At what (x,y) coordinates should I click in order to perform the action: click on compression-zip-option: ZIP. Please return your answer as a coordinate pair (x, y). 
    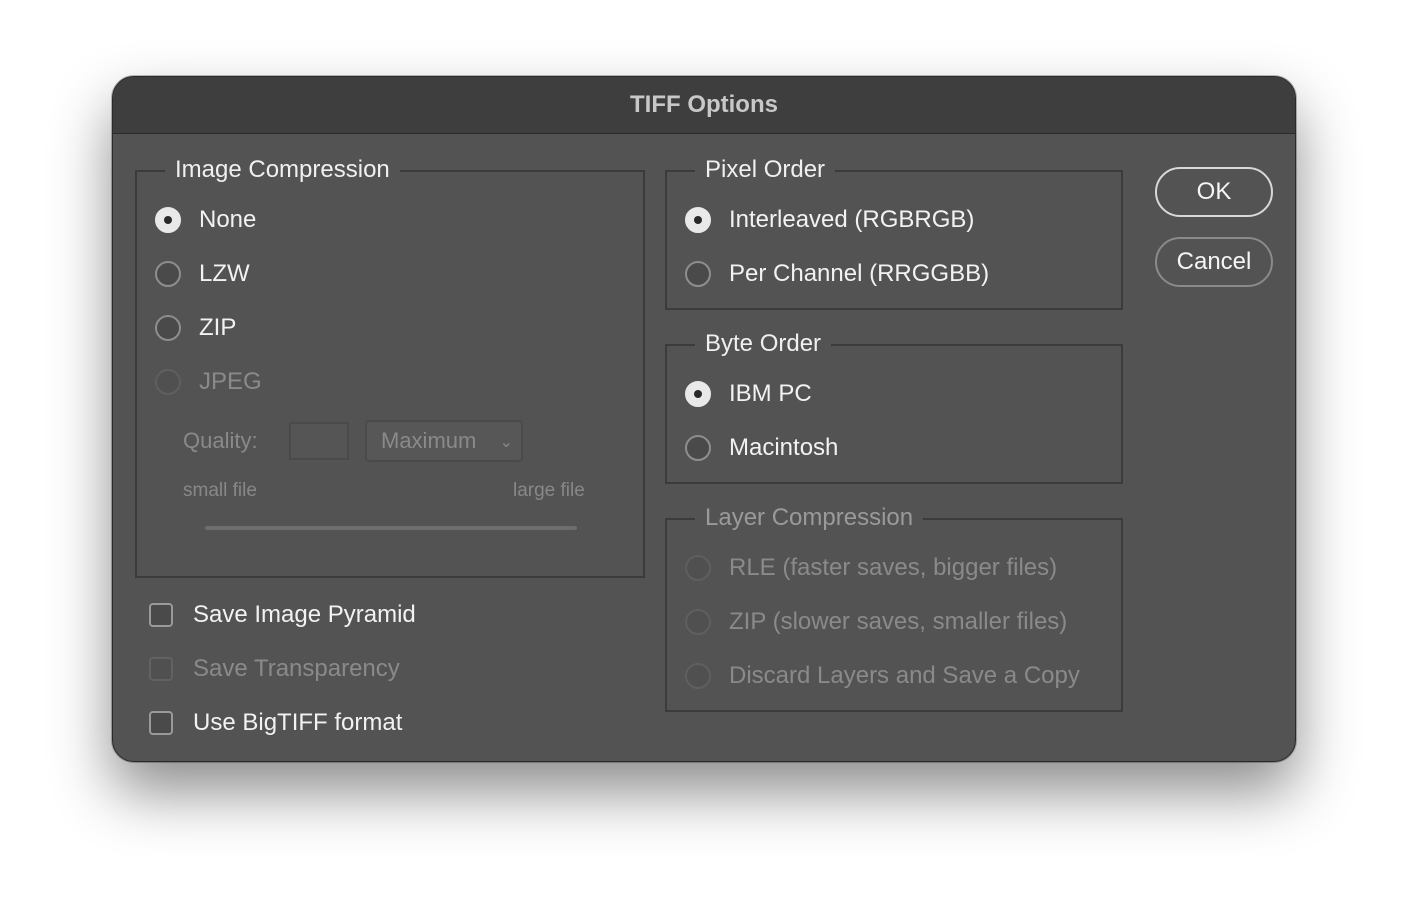
    Looking at the image, I should click on (195, 328).